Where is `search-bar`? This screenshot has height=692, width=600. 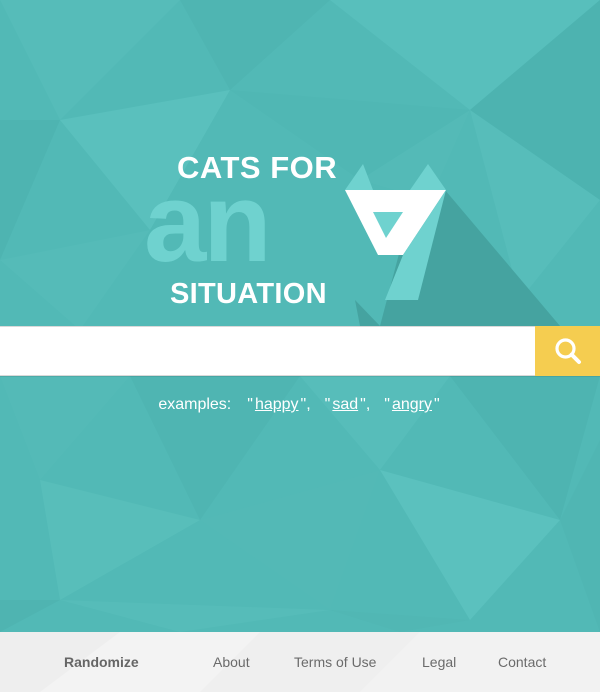
search-bar is located at coordinates (300, 351).